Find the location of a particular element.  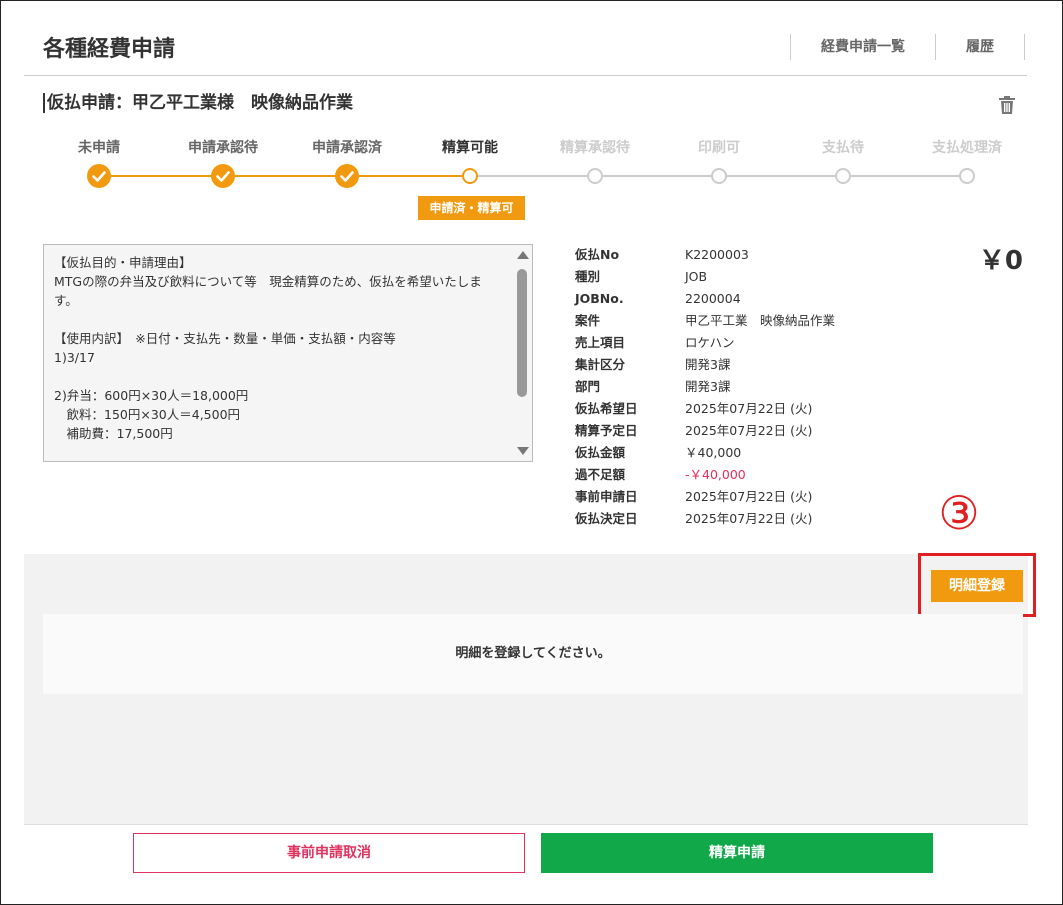

detail-key: 仮払No is located at coordinates (597, 254).